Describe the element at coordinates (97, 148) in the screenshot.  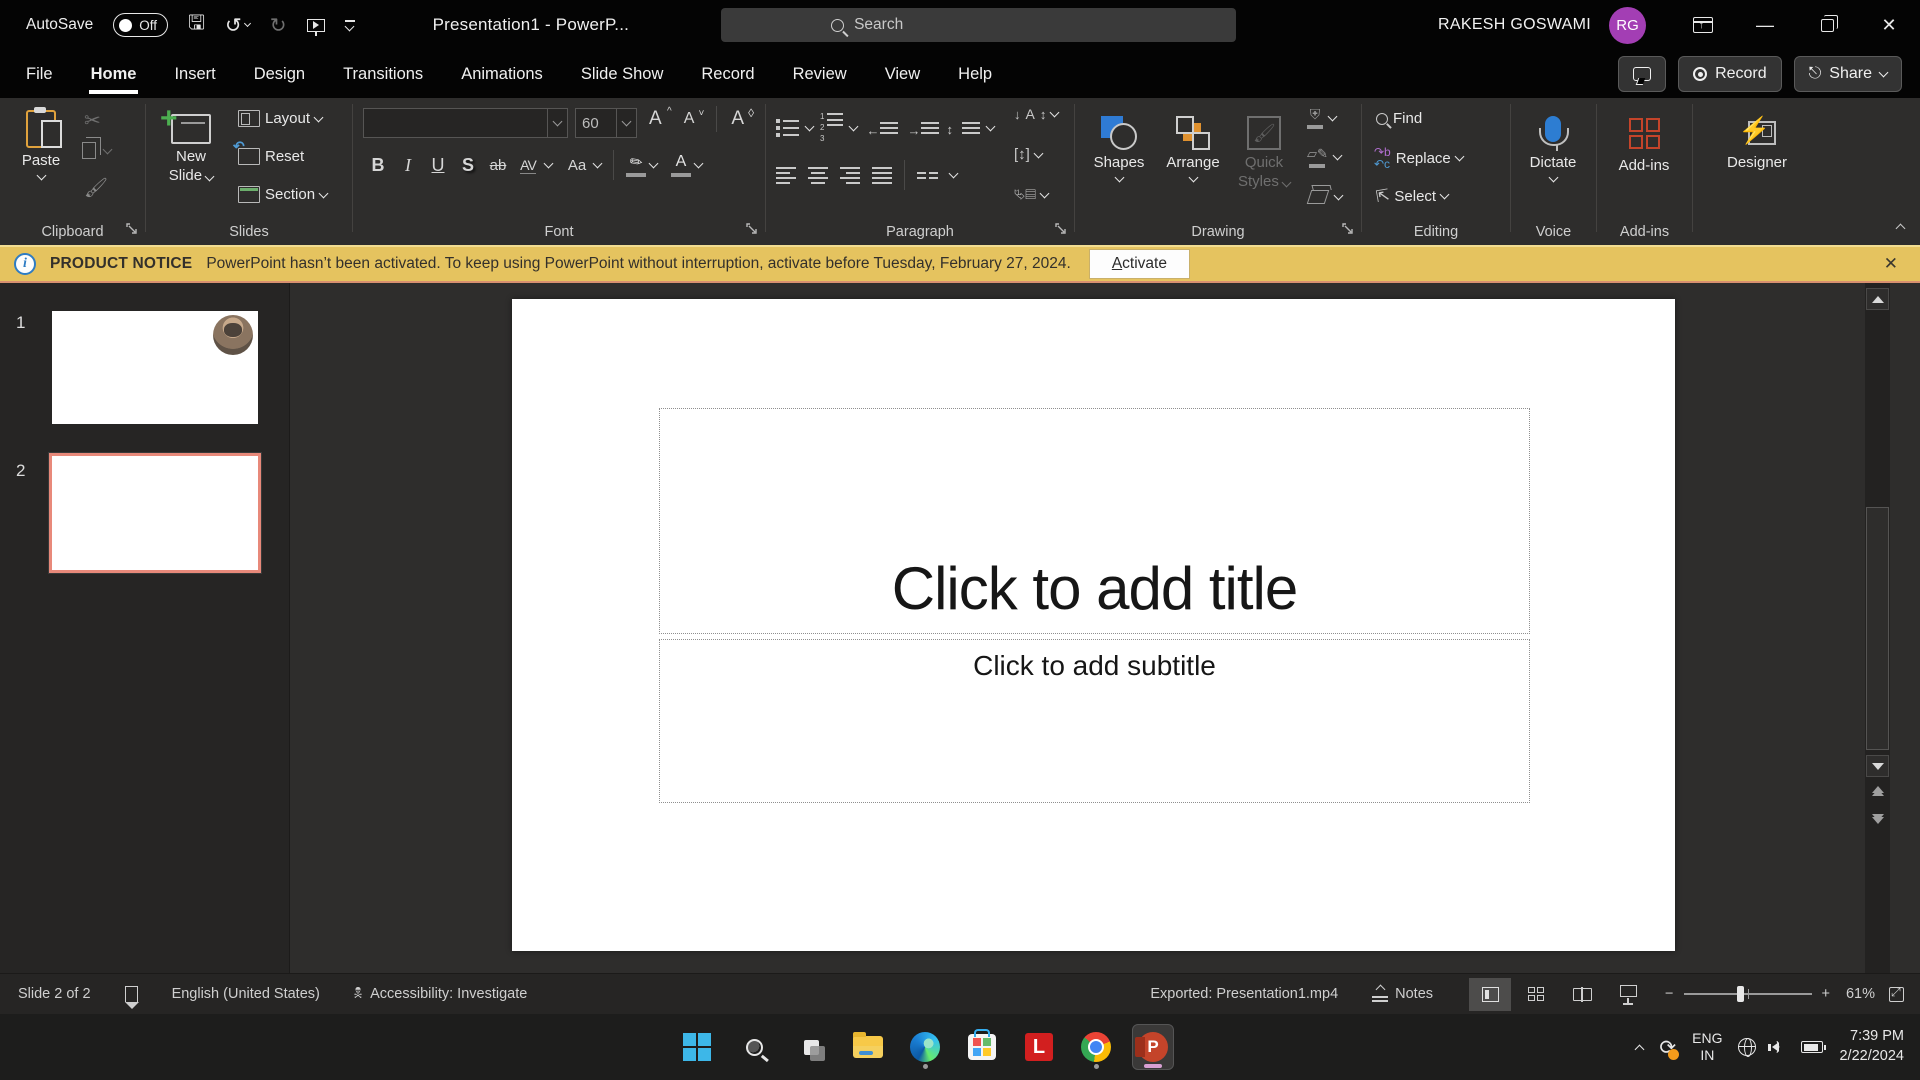
I see `copy-button` at that location.